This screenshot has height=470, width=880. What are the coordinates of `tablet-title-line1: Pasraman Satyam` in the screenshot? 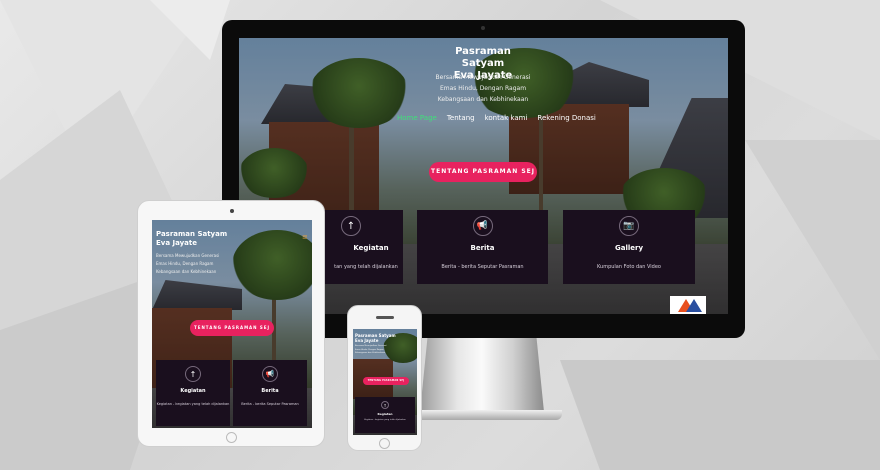 It's located at (192, 234).